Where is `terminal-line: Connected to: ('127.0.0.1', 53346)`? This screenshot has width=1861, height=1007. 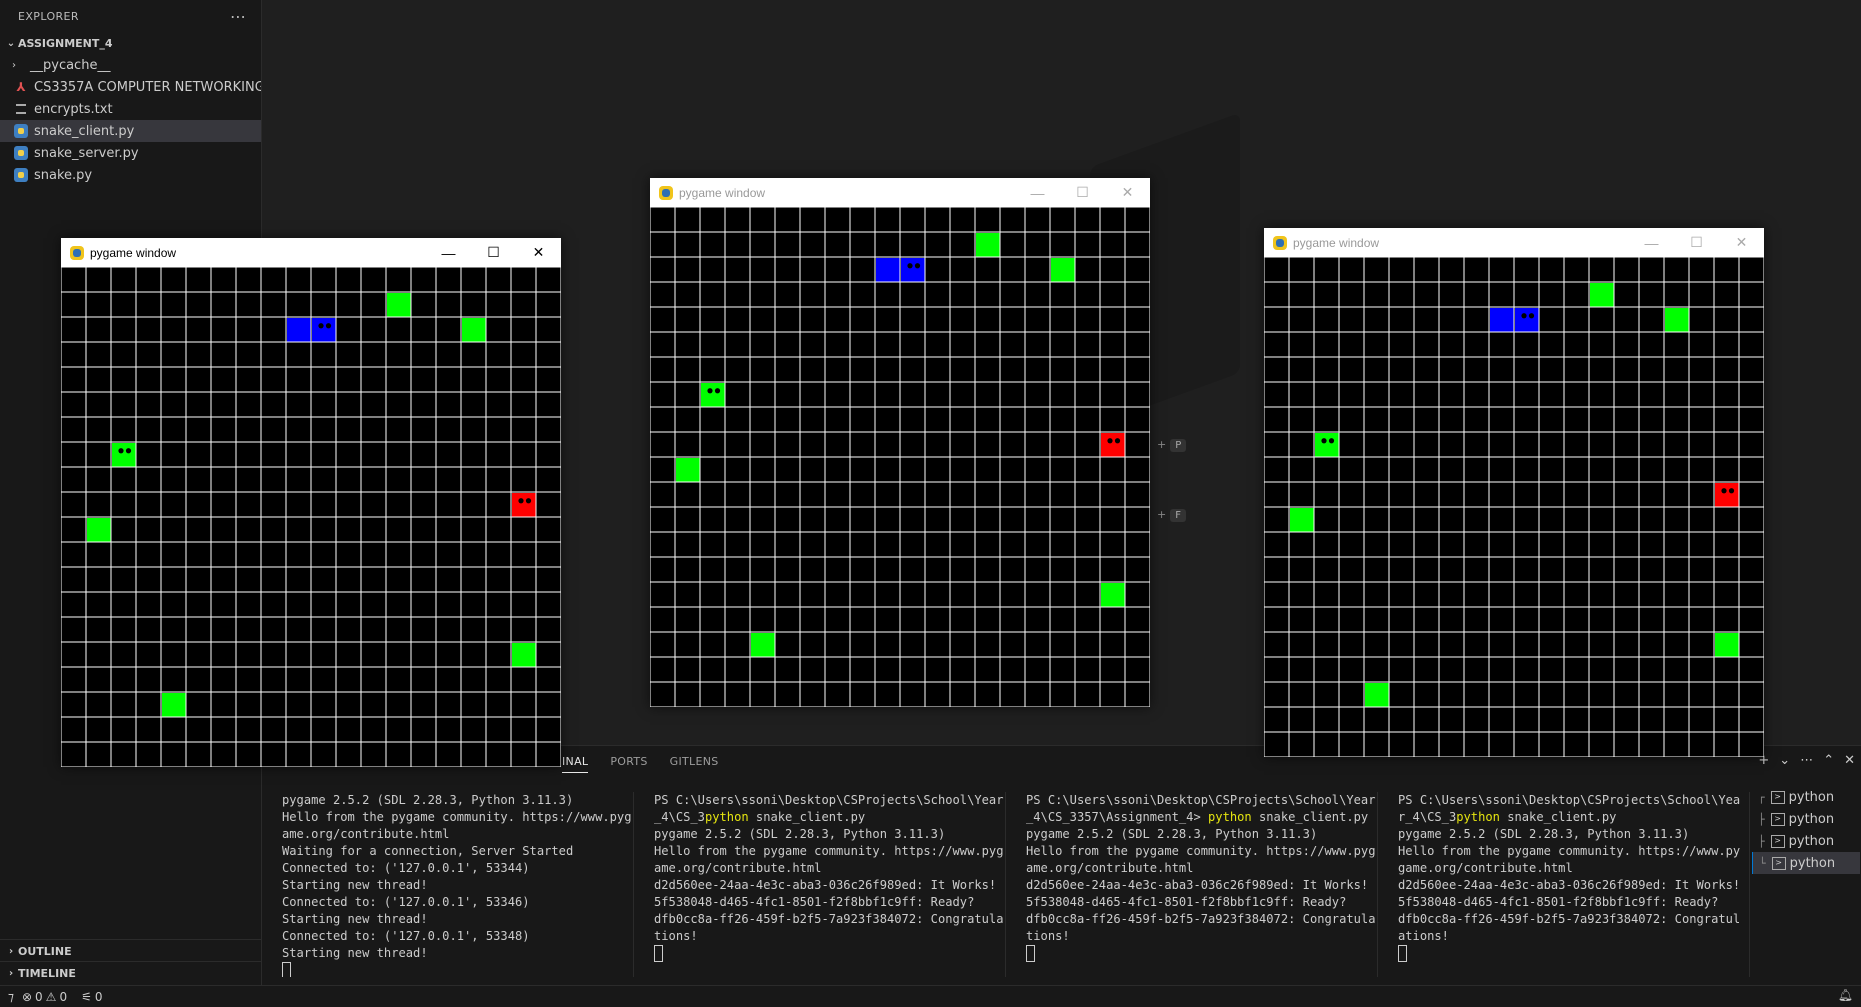 terminal-line: Connected to: ('127.0.0.1', 53346) is located at coordinates (406, 902).